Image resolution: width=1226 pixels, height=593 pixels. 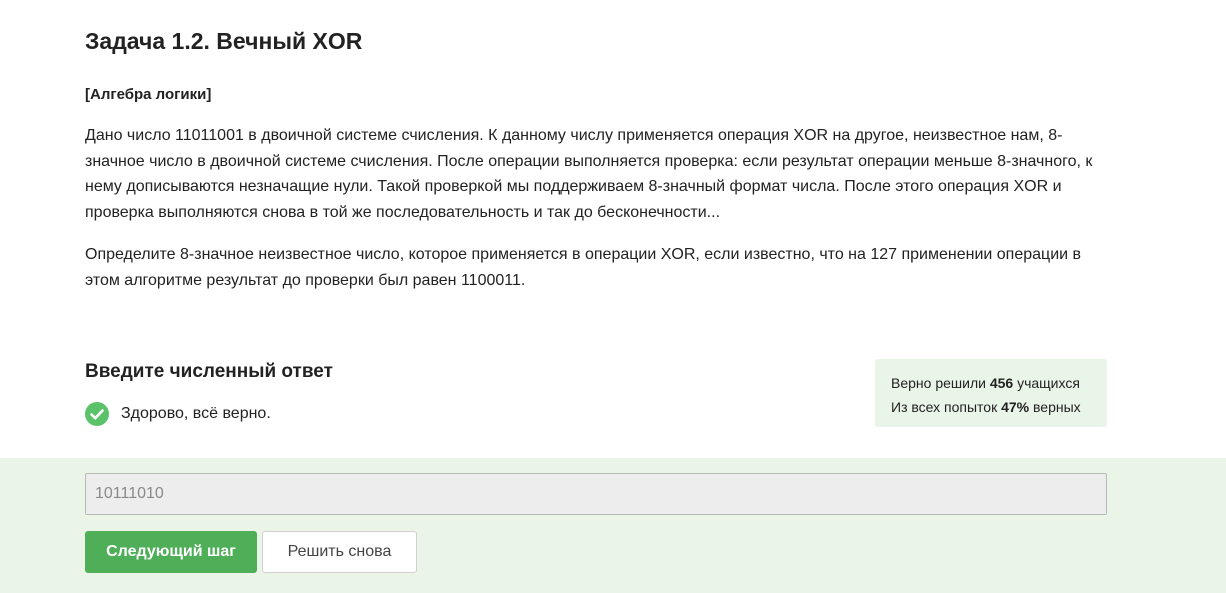 What do you see at coordinates (339, 552) in the screenshot?
I see `solve-again-button: Решить снова` at bounding box center [339, 552].